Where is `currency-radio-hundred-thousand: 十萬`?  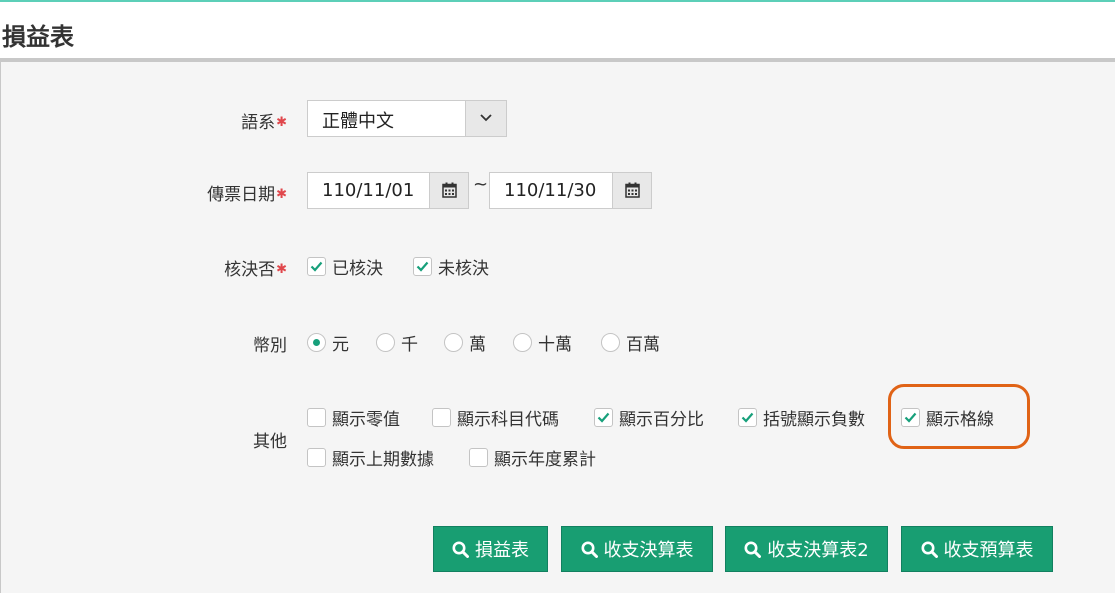 currency-radio-hundred-thousand: 十萬 is located at coordinates (542, 342).